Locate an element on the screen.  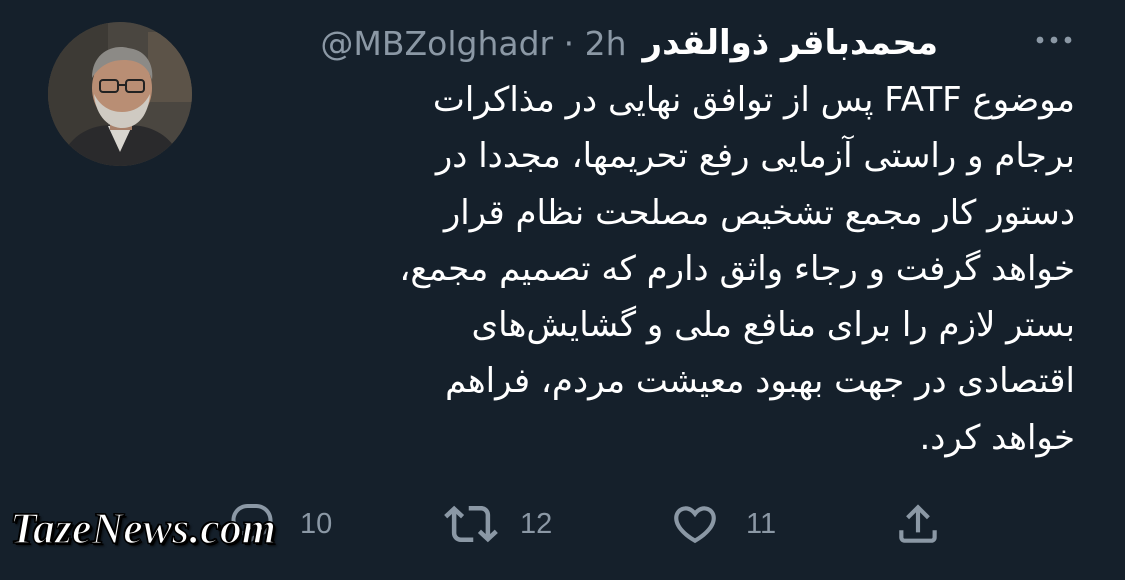
more-button is located at coordinates (1054, 40).